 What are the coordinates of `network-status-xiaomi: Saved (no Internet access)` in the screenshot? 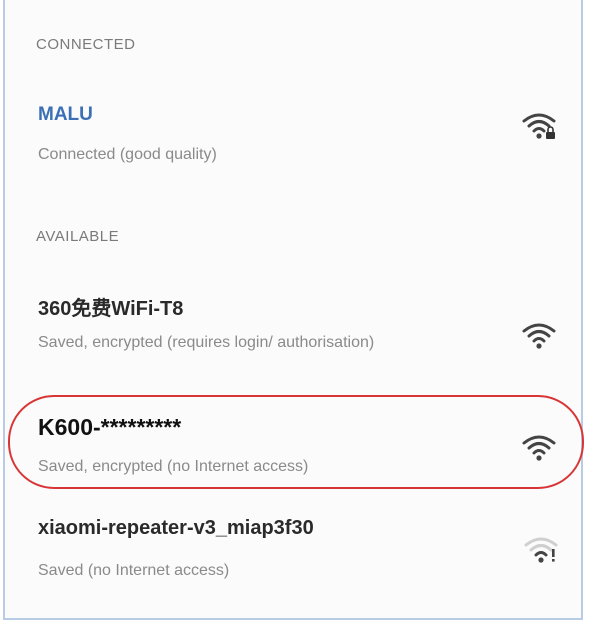 It's located at (134, 570).